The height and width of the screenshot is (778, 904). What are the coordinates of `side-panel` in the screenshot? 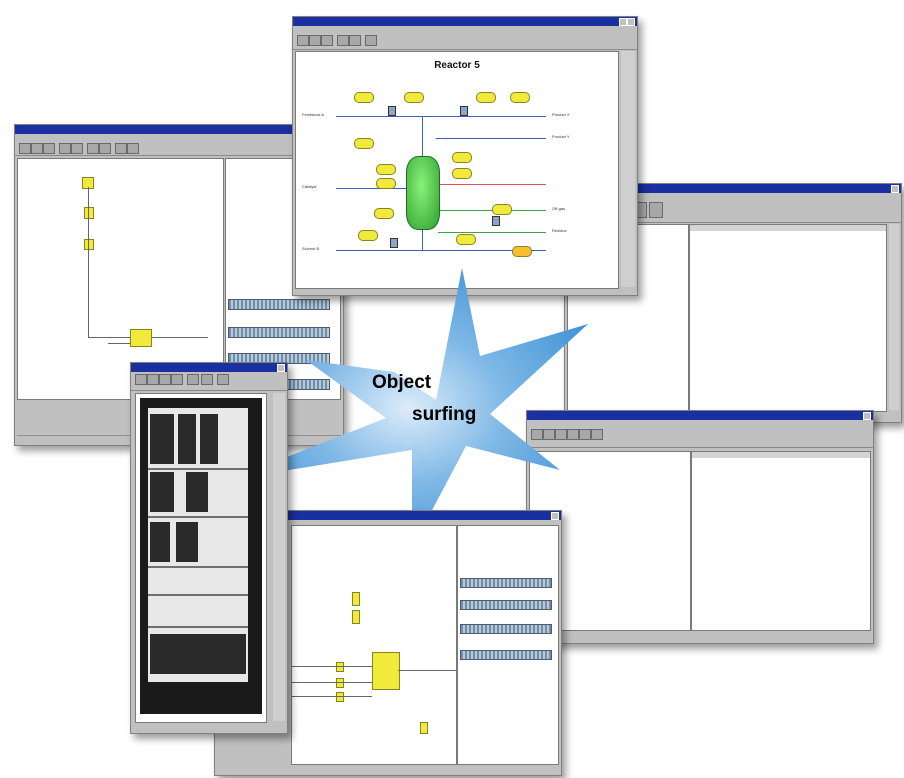 It's located at (508, 645).